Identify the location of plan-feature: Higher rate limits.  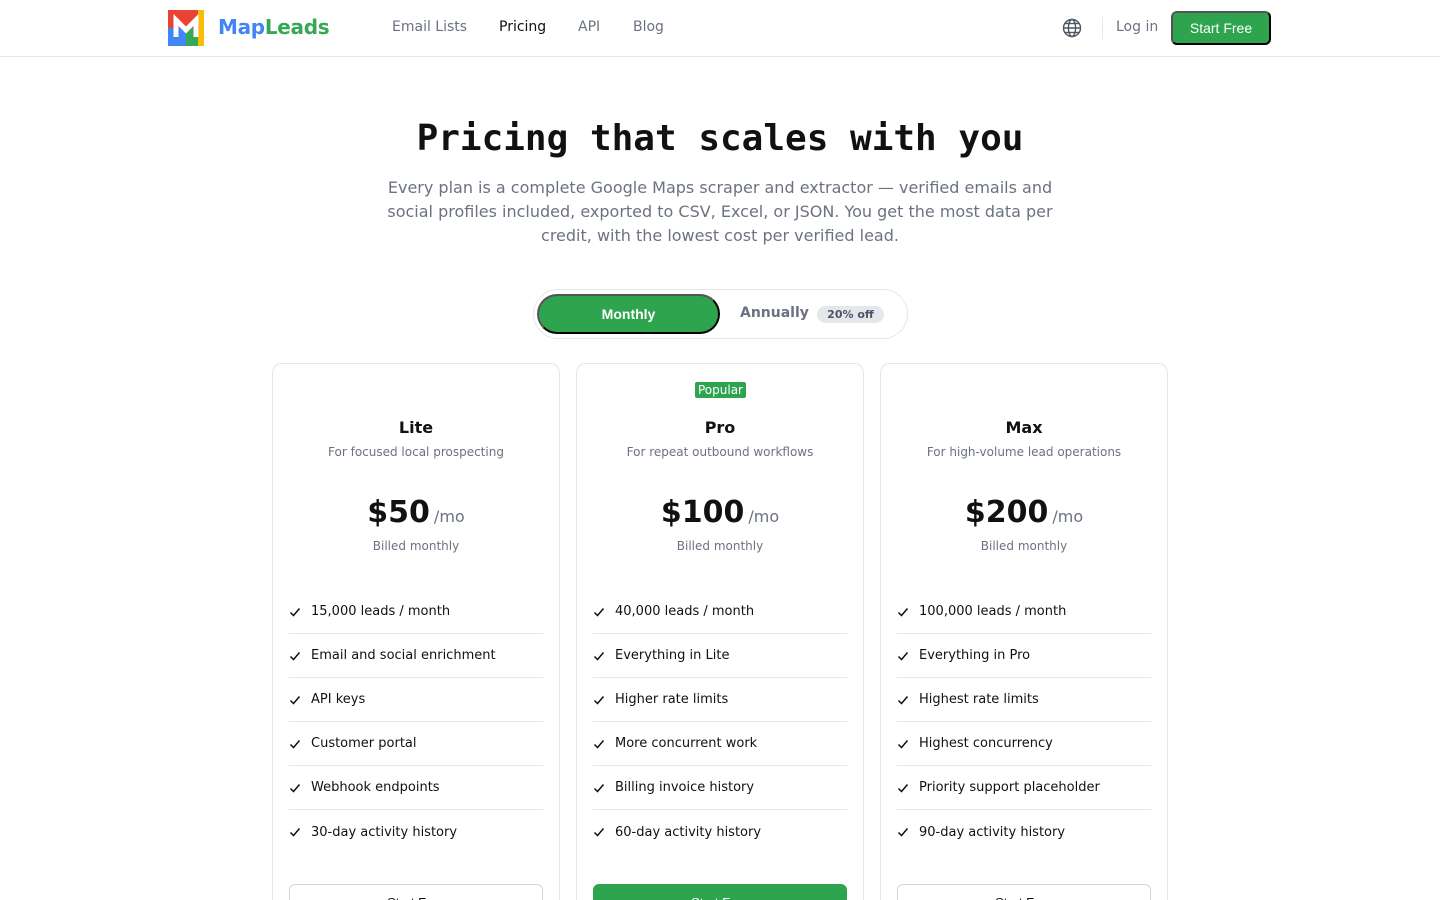
(720, 700).